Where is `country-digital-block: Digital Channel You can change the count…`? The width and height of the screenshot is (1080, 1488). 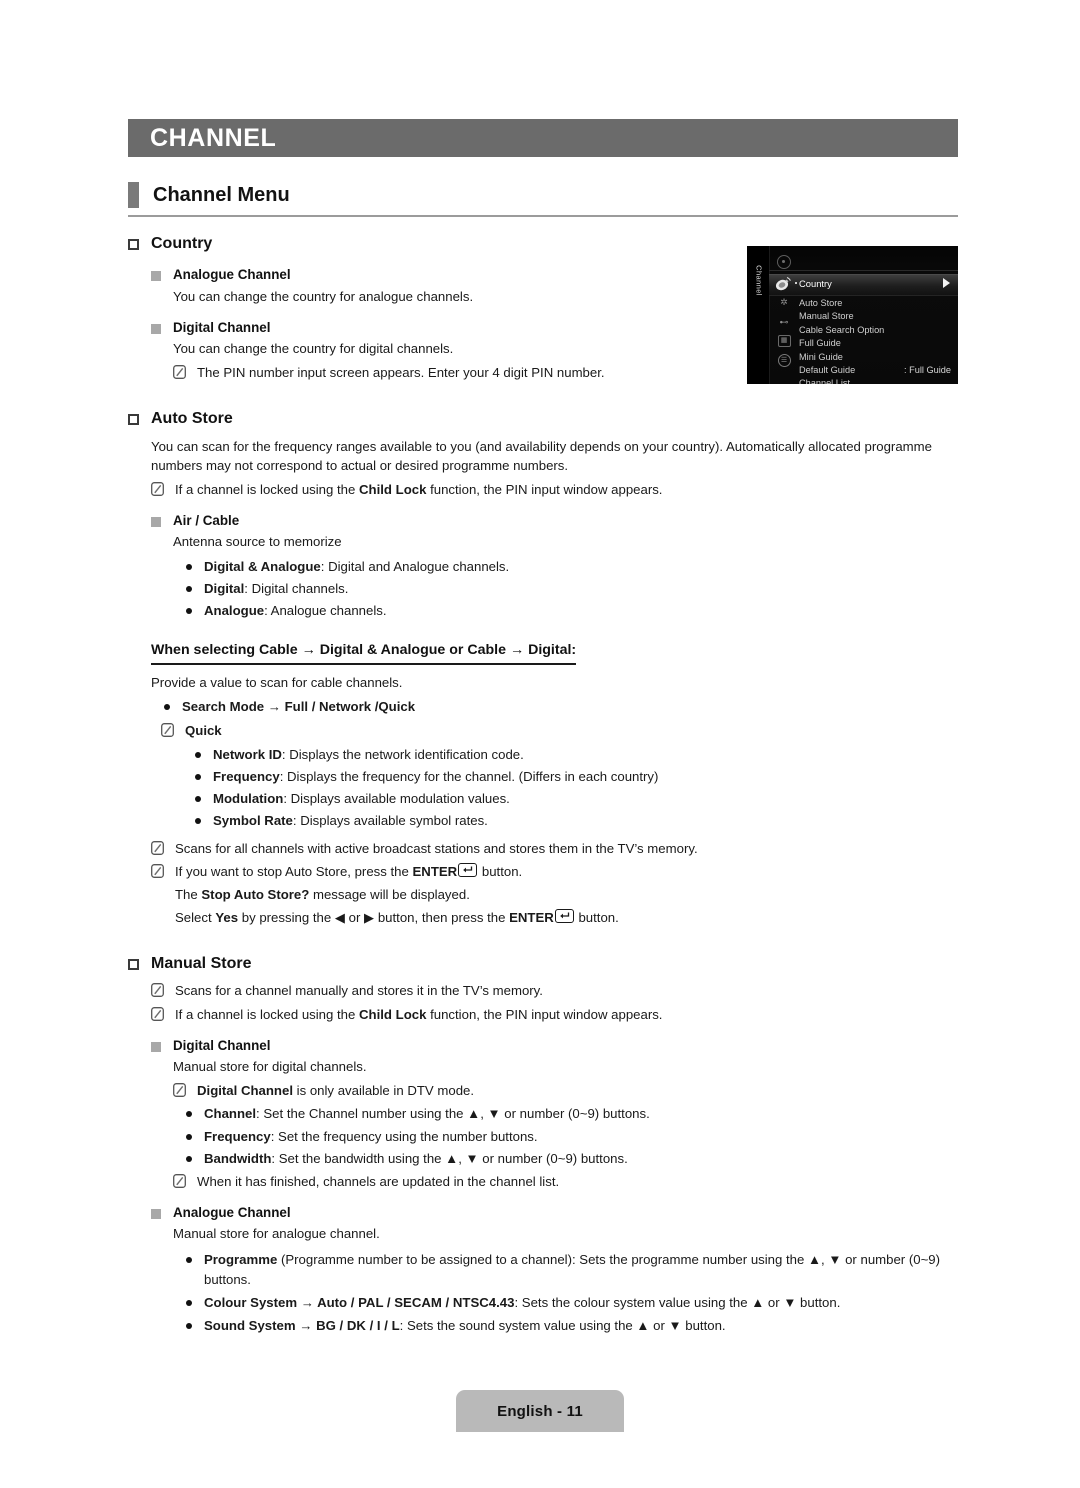
country-digital-block: Digital Channel You can change the count… is located at coordinates (544, 351).